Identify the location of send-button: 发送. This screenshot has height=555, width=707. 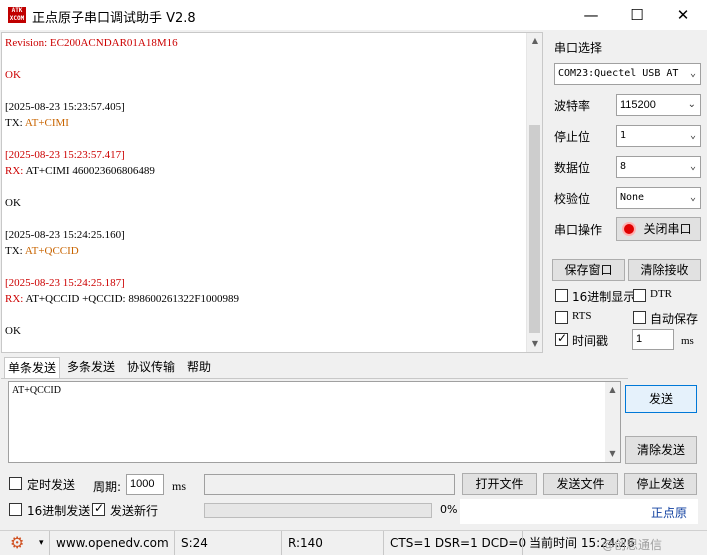
(661, 399).